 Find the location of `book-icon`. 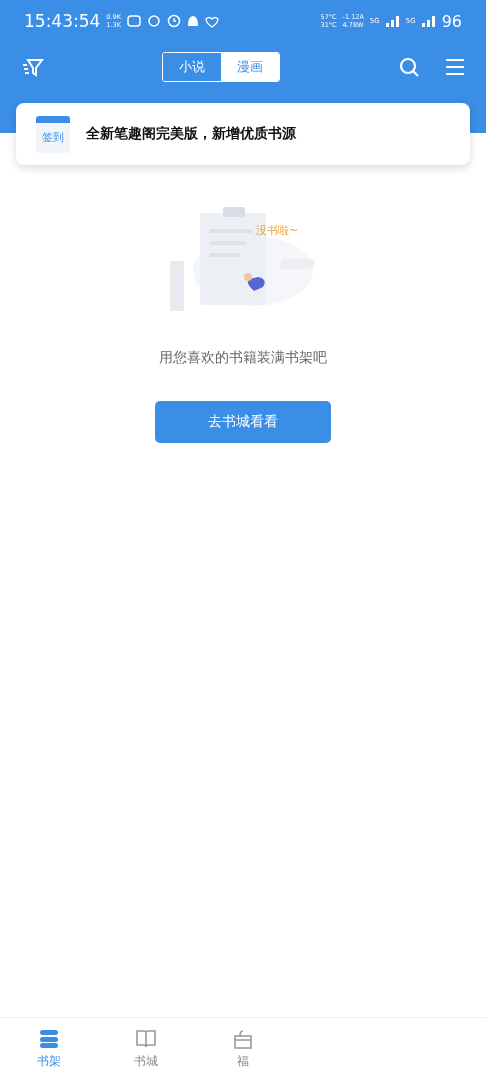

book-icon is located at coordinates (145, 1038).